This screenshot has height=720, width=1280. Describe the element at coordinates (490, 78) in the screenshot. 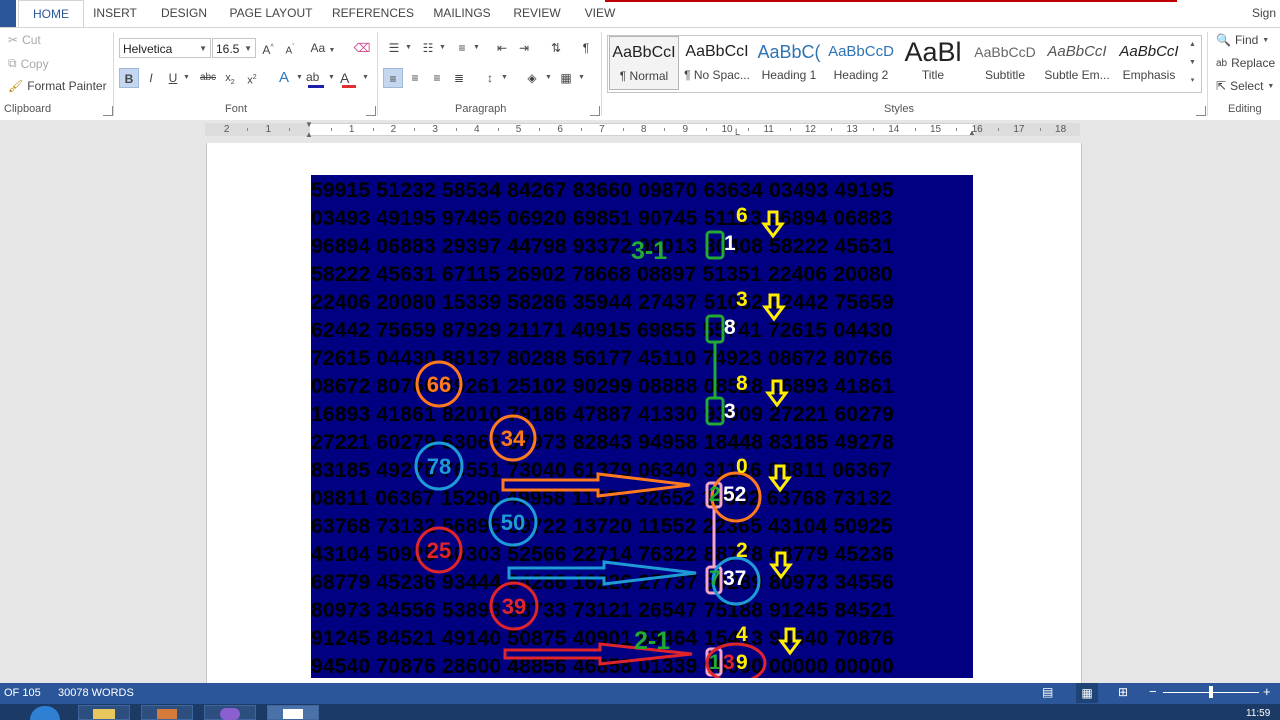

I see `line-spacing-icon: ↕` at that location.